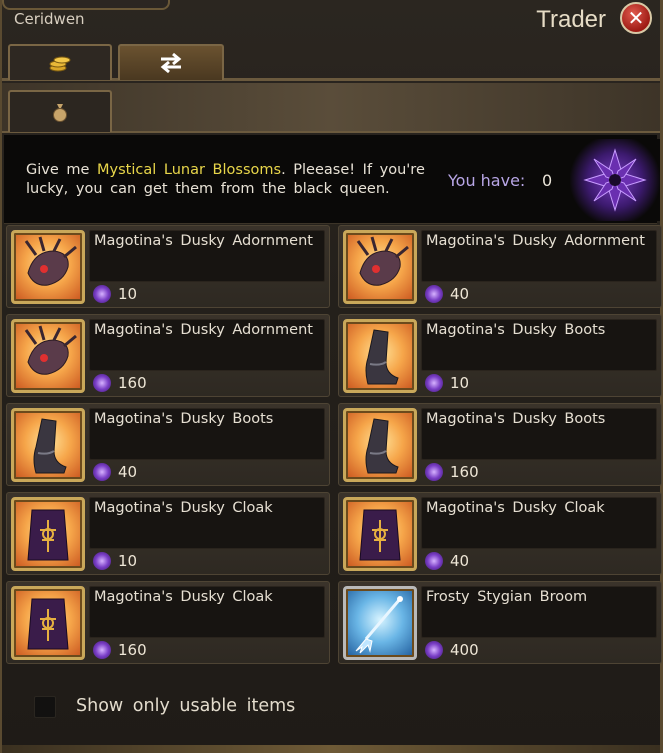 This screenshot has width=663, height=753. I want to click on item-card: Magotina's Dusky Cloak 160, so click(168, 622).